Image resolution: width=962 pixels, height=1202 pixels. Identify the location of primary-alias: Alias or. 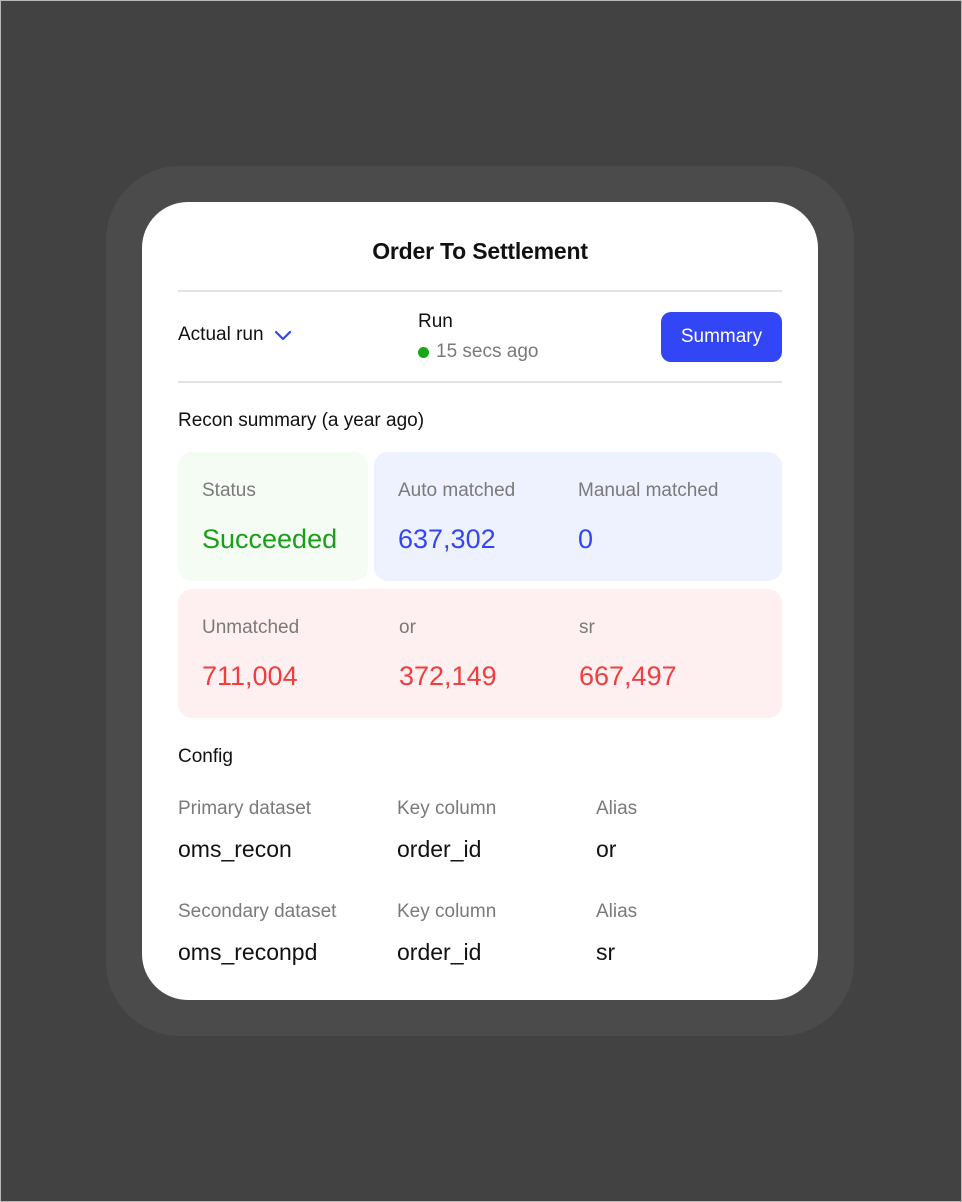
(616, 830).